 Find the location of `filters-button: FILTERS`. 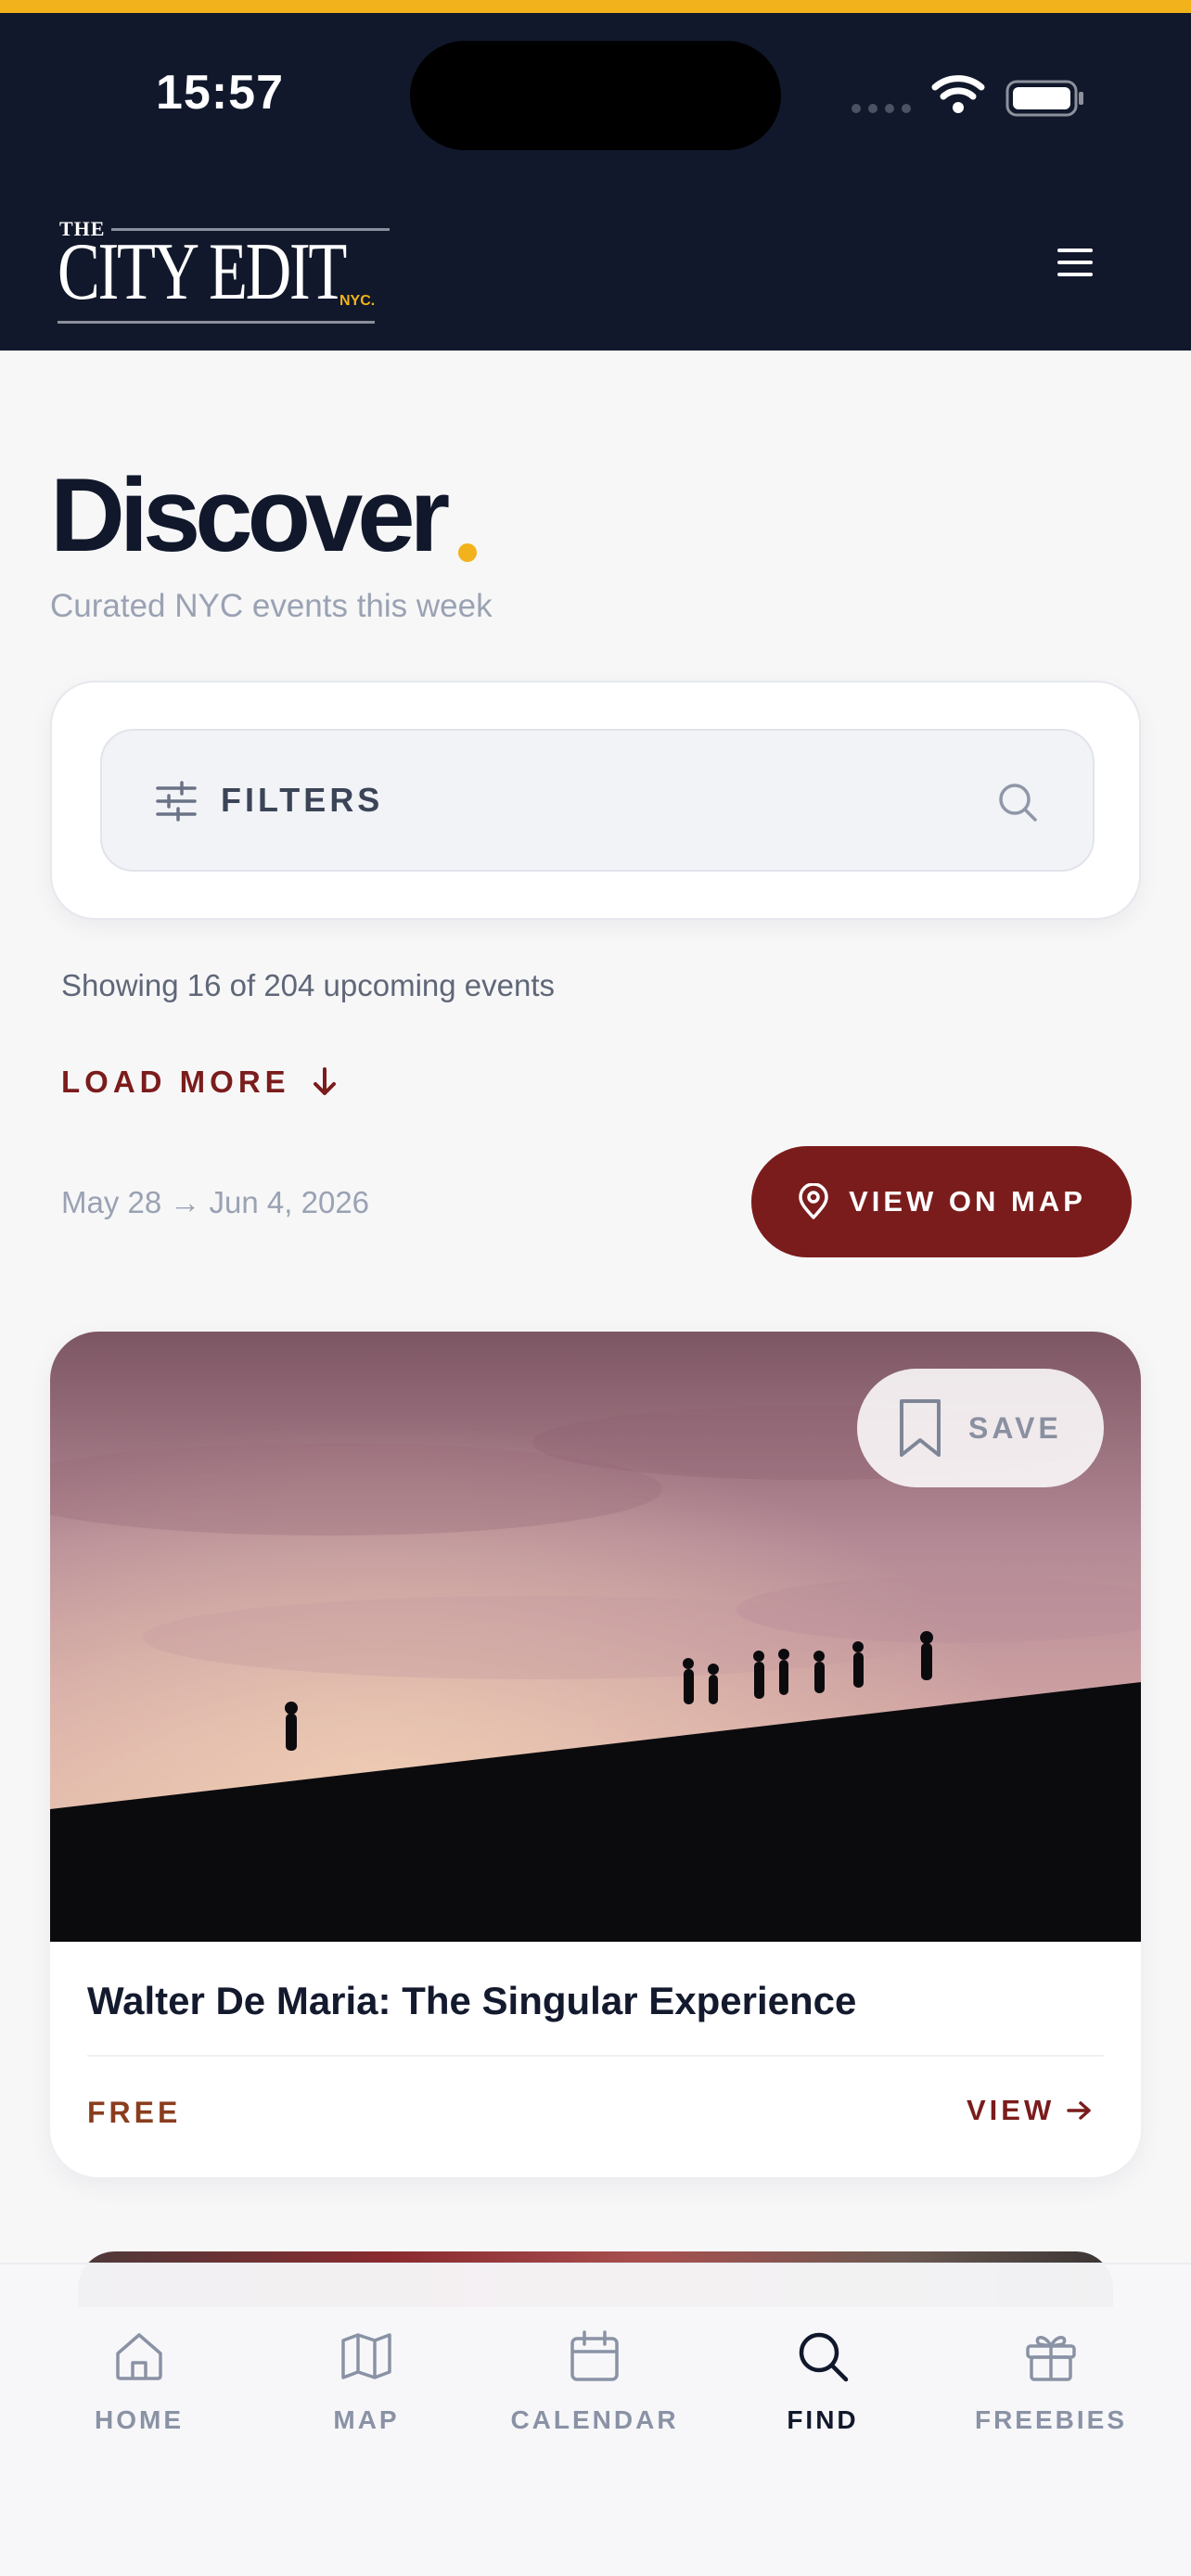

filters-button: FILTERS is located at coordinates (597, 800).